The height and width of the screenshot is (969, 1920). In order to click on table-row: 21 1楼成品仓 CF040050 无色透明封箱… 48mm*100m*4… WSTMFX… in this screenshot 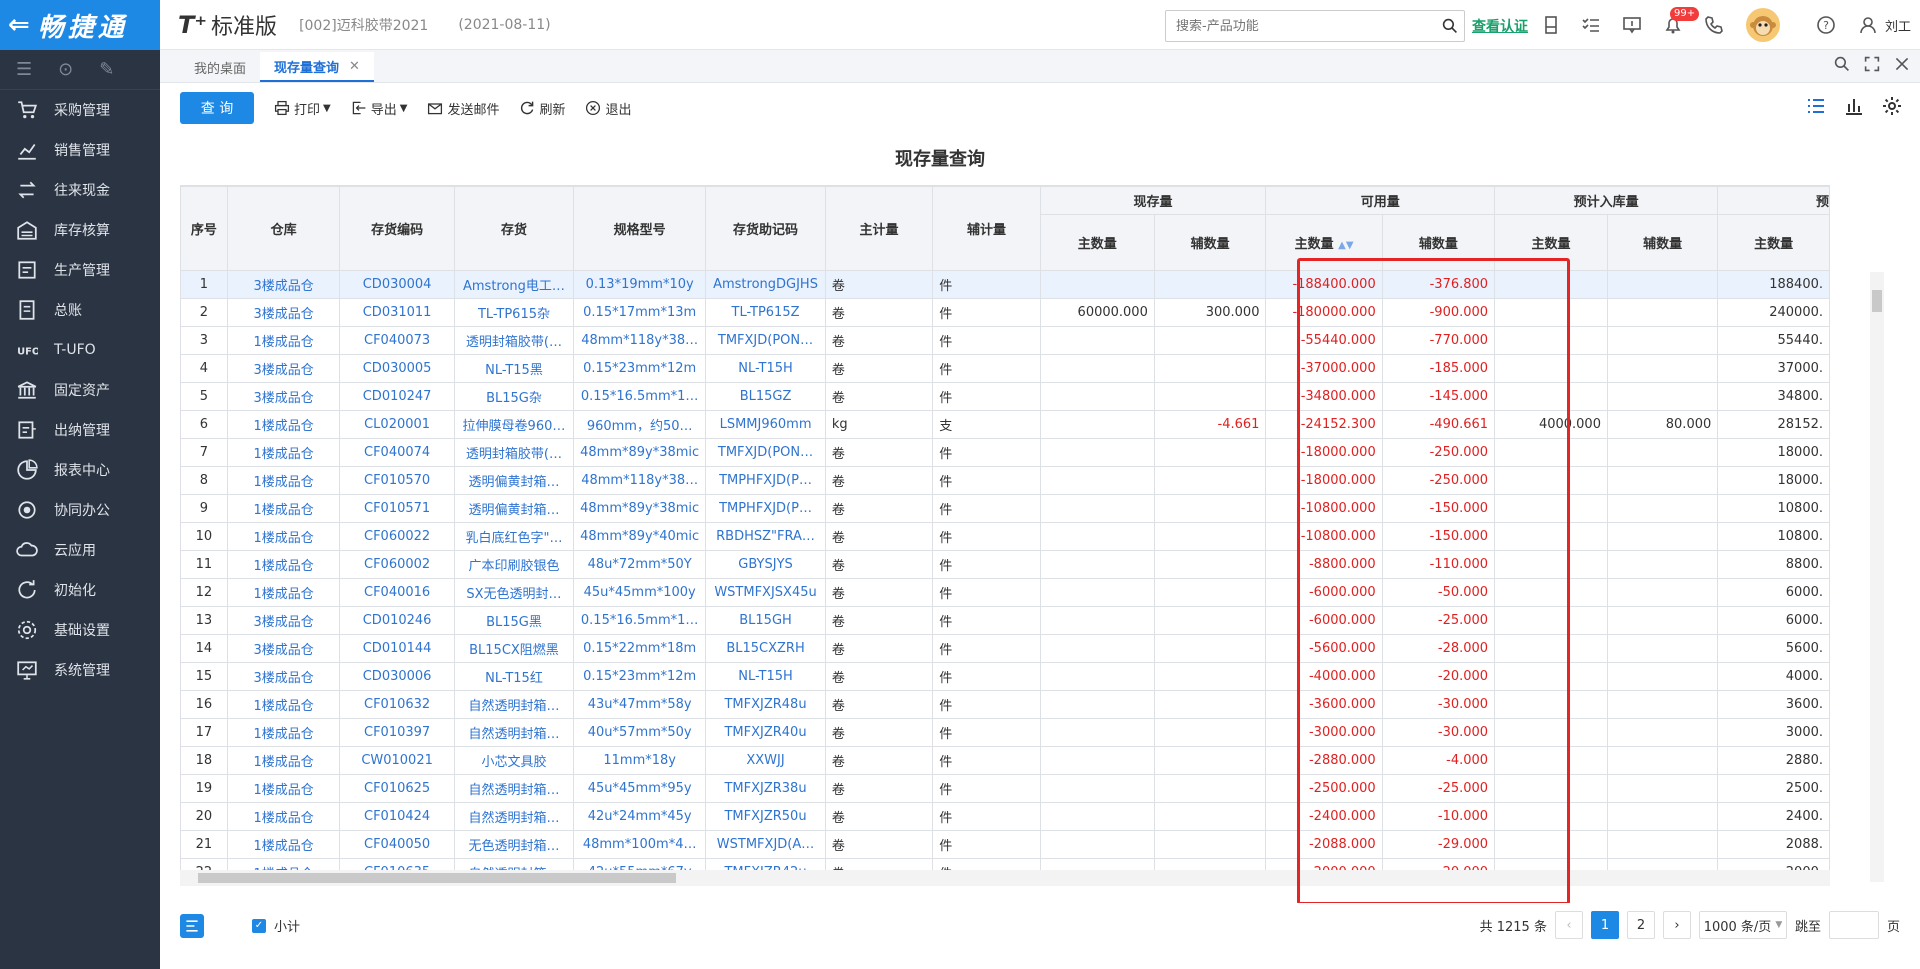, I will do `click(1005, 844)`.